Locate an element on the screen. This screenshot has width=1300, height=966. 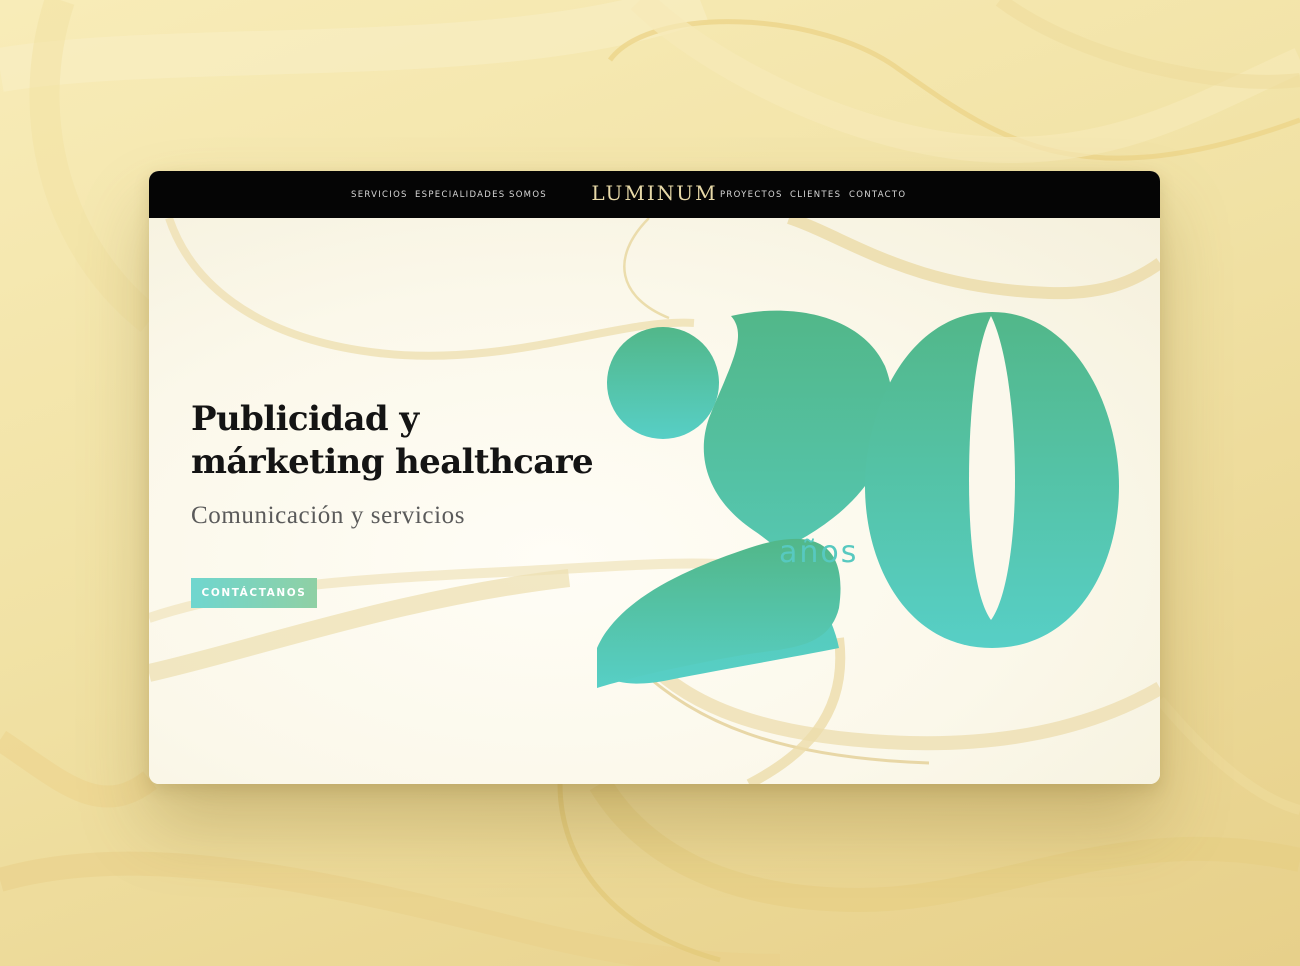
site-logo: LUMINUM is located at coordinates (654, 193).